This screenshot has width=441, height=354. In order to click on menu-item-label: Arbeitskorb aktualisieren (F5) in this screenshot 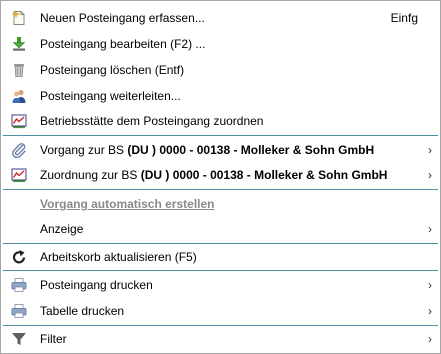, I will do `click(118, 257)`.